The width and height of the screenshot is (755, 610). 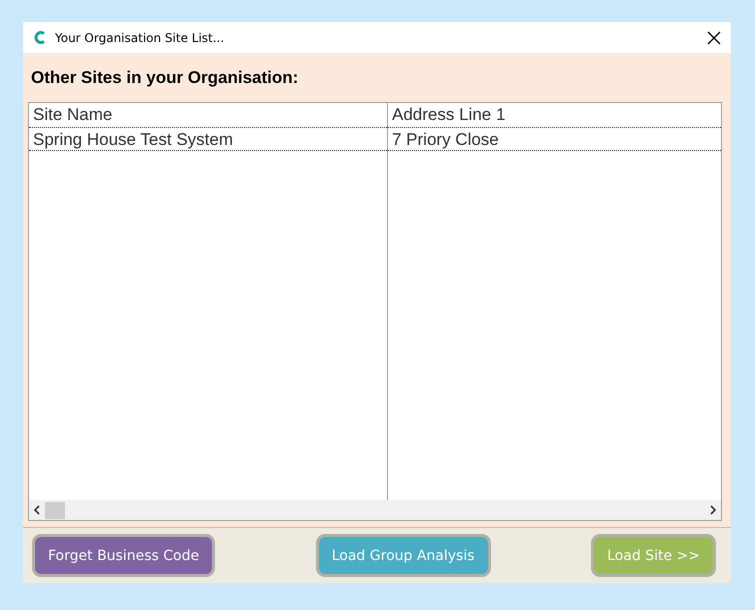 I want to click on action-button: Forget Business Code, so click(x=124, y=555).